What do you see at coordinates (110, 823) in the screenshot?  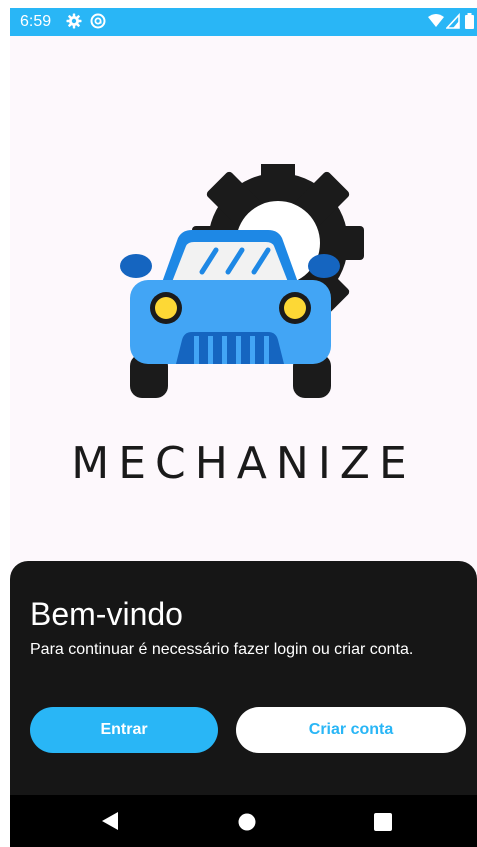 I see `back-icon` at bounding box center [110, 823].